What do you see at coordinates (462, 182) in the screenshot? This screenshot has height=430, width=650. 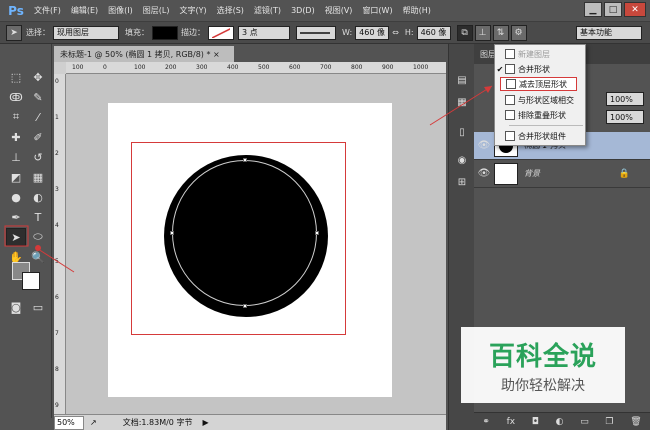 I see `grid-panel-icon: ⊞` at bounding box center [462, 182].